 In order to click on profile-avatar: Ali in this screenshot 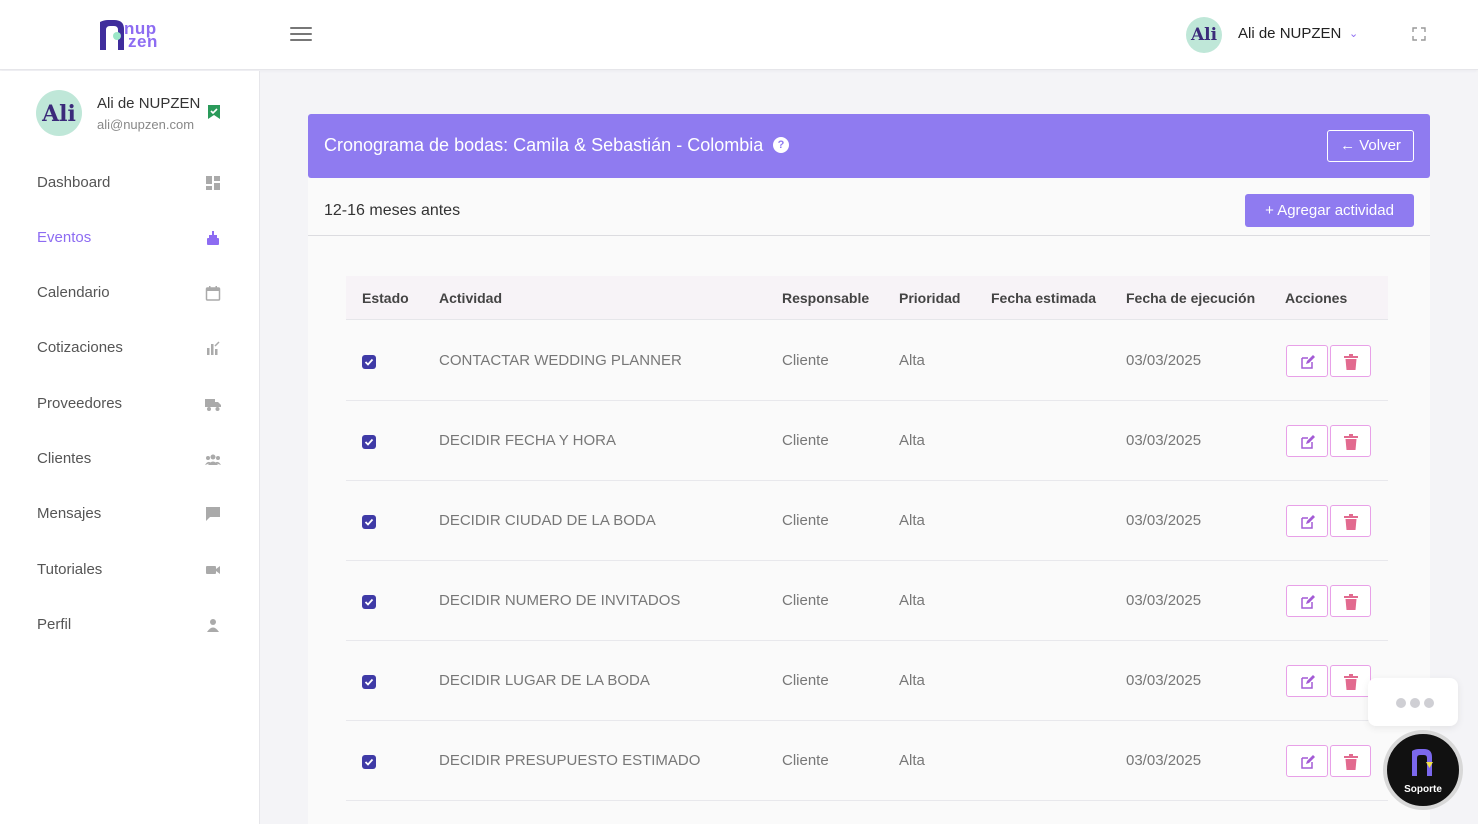, I will do `click(59, 113)`.